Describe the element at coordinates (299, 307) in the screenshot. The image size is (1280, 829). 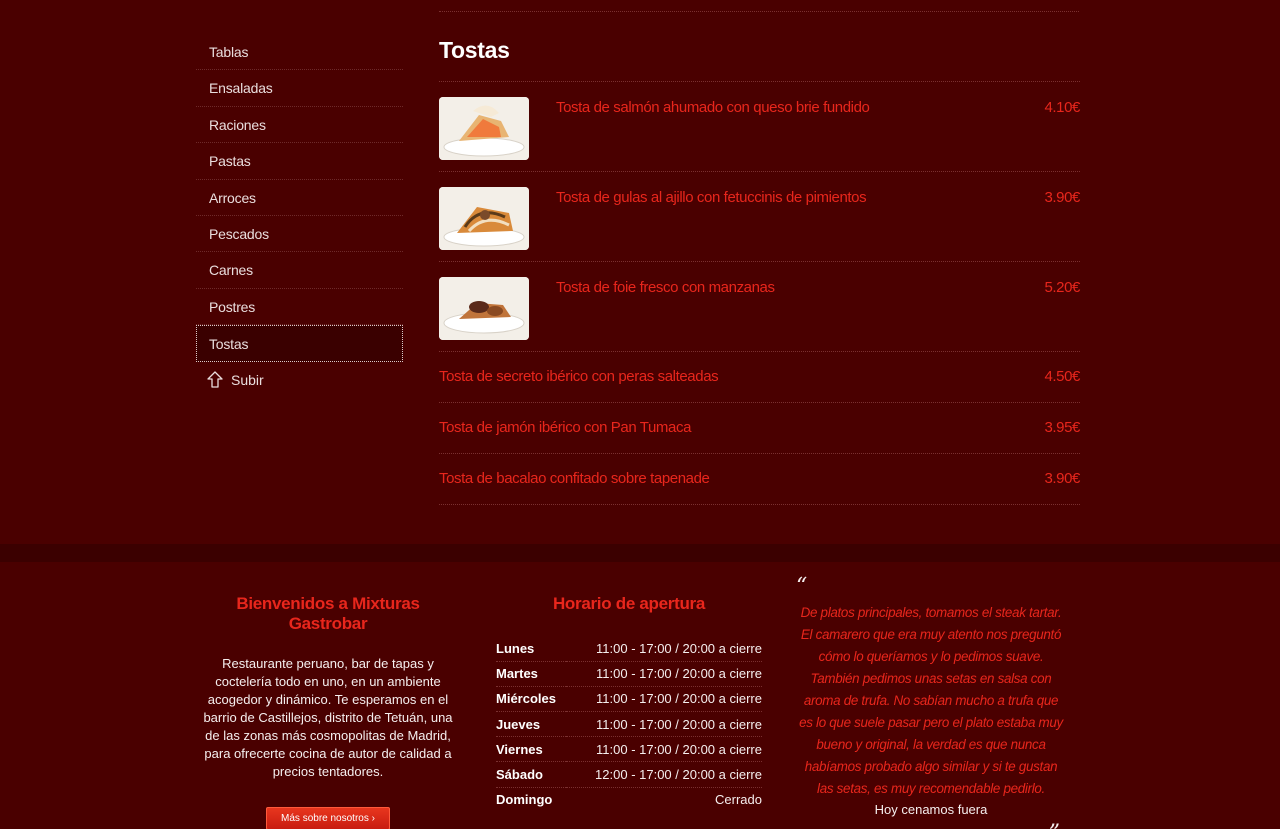
I see `sidebar-item-postres: Postres` at that location.